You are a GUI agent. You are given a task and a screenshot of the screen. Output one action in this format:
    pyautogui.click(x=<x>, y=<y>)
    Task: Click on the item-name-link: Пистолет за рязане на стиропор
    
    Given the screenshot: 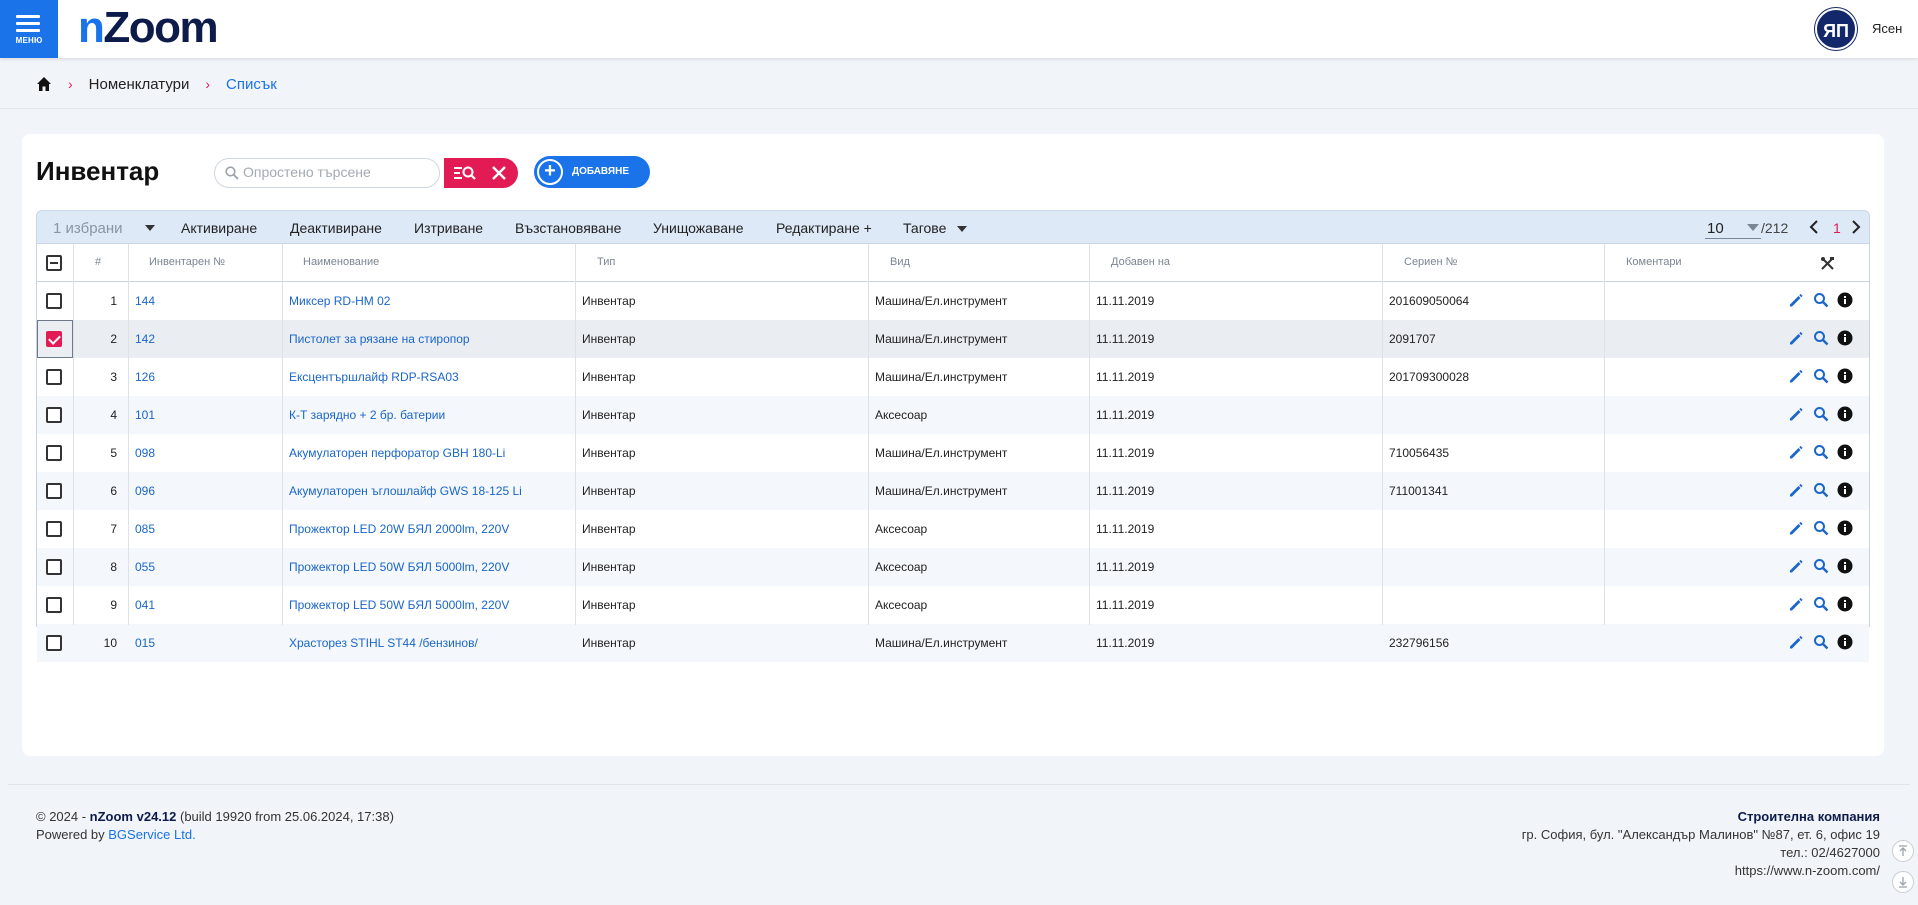 What is the action you would take?
    pyautogui.click(x=379, y=339)
    